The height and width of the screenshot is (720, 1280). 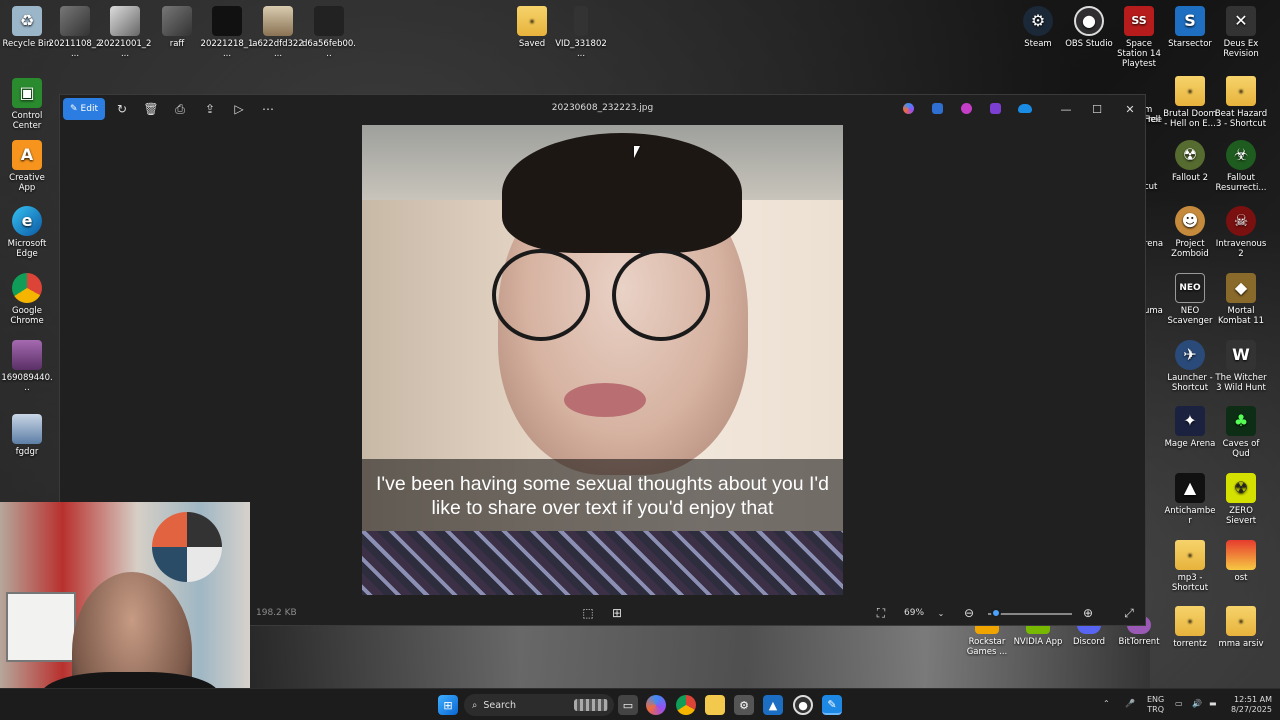 What do you see at coordinates (27, 44) in the screenshot?
I see `desktop-icon-label: Recycle Bin` at bounding box center [27, 44].